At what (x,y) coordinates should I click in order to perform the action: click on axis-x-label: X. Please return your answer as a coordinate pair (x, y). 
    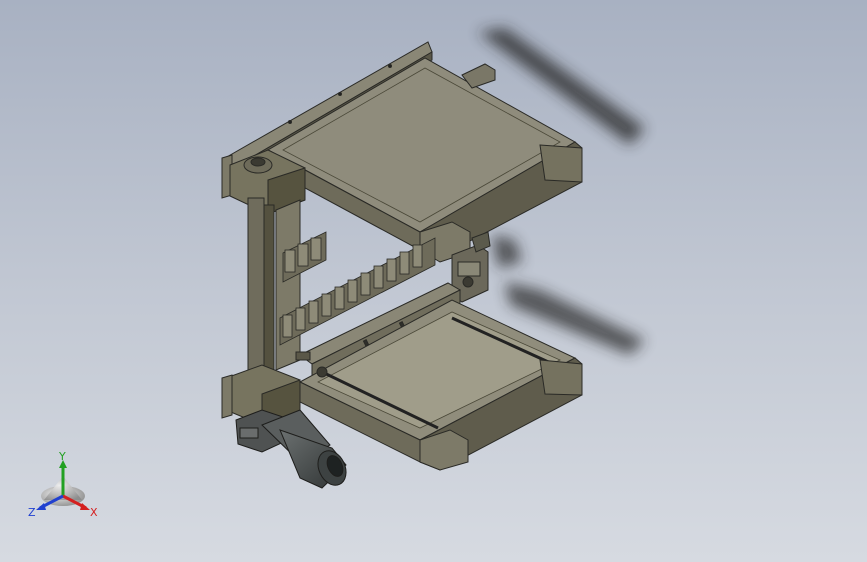
    Looking at the image, I should click on (94, 512).